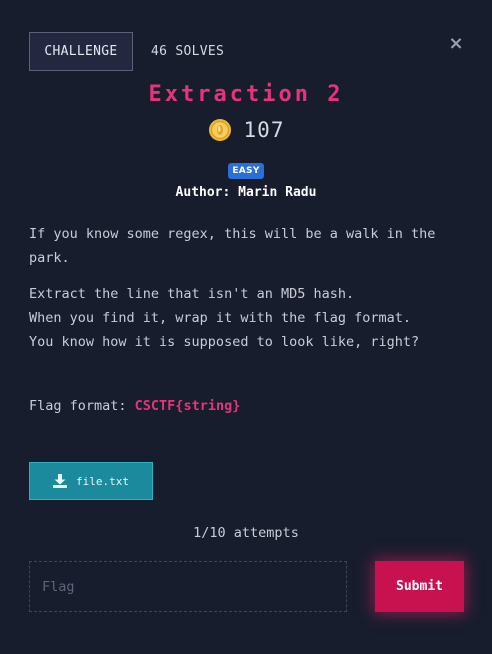  Describe the element at coordinates (102, 481) in the screenshot. I see `file-name: file.txt` at that location.